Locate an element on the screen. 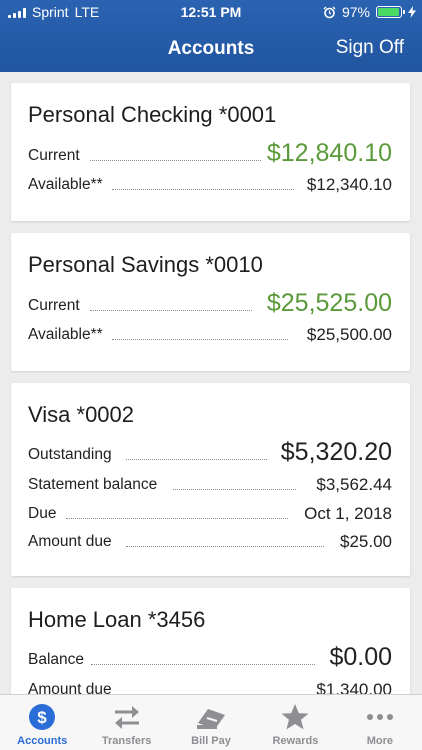 This screenshot has width=422, height=750. row-label: Due is located at coordinates (42, 514).